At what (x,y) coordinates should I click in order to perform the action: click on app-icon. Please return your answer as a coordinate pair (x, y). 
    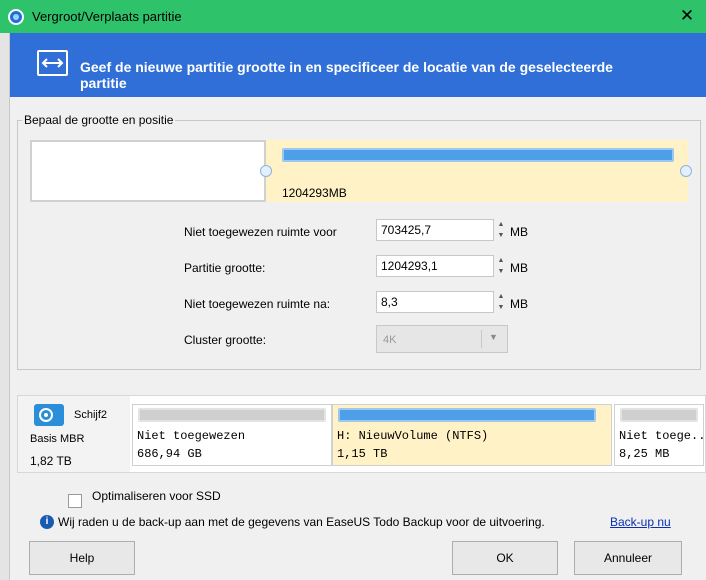
    Looking at the image, I should click on (16, 17).